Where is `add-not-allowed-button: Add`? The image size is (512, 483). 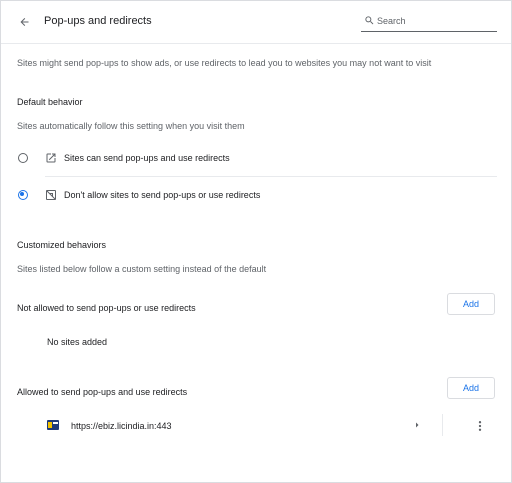 add-not-allowed-button: Add is located at coordinates (471, 304).